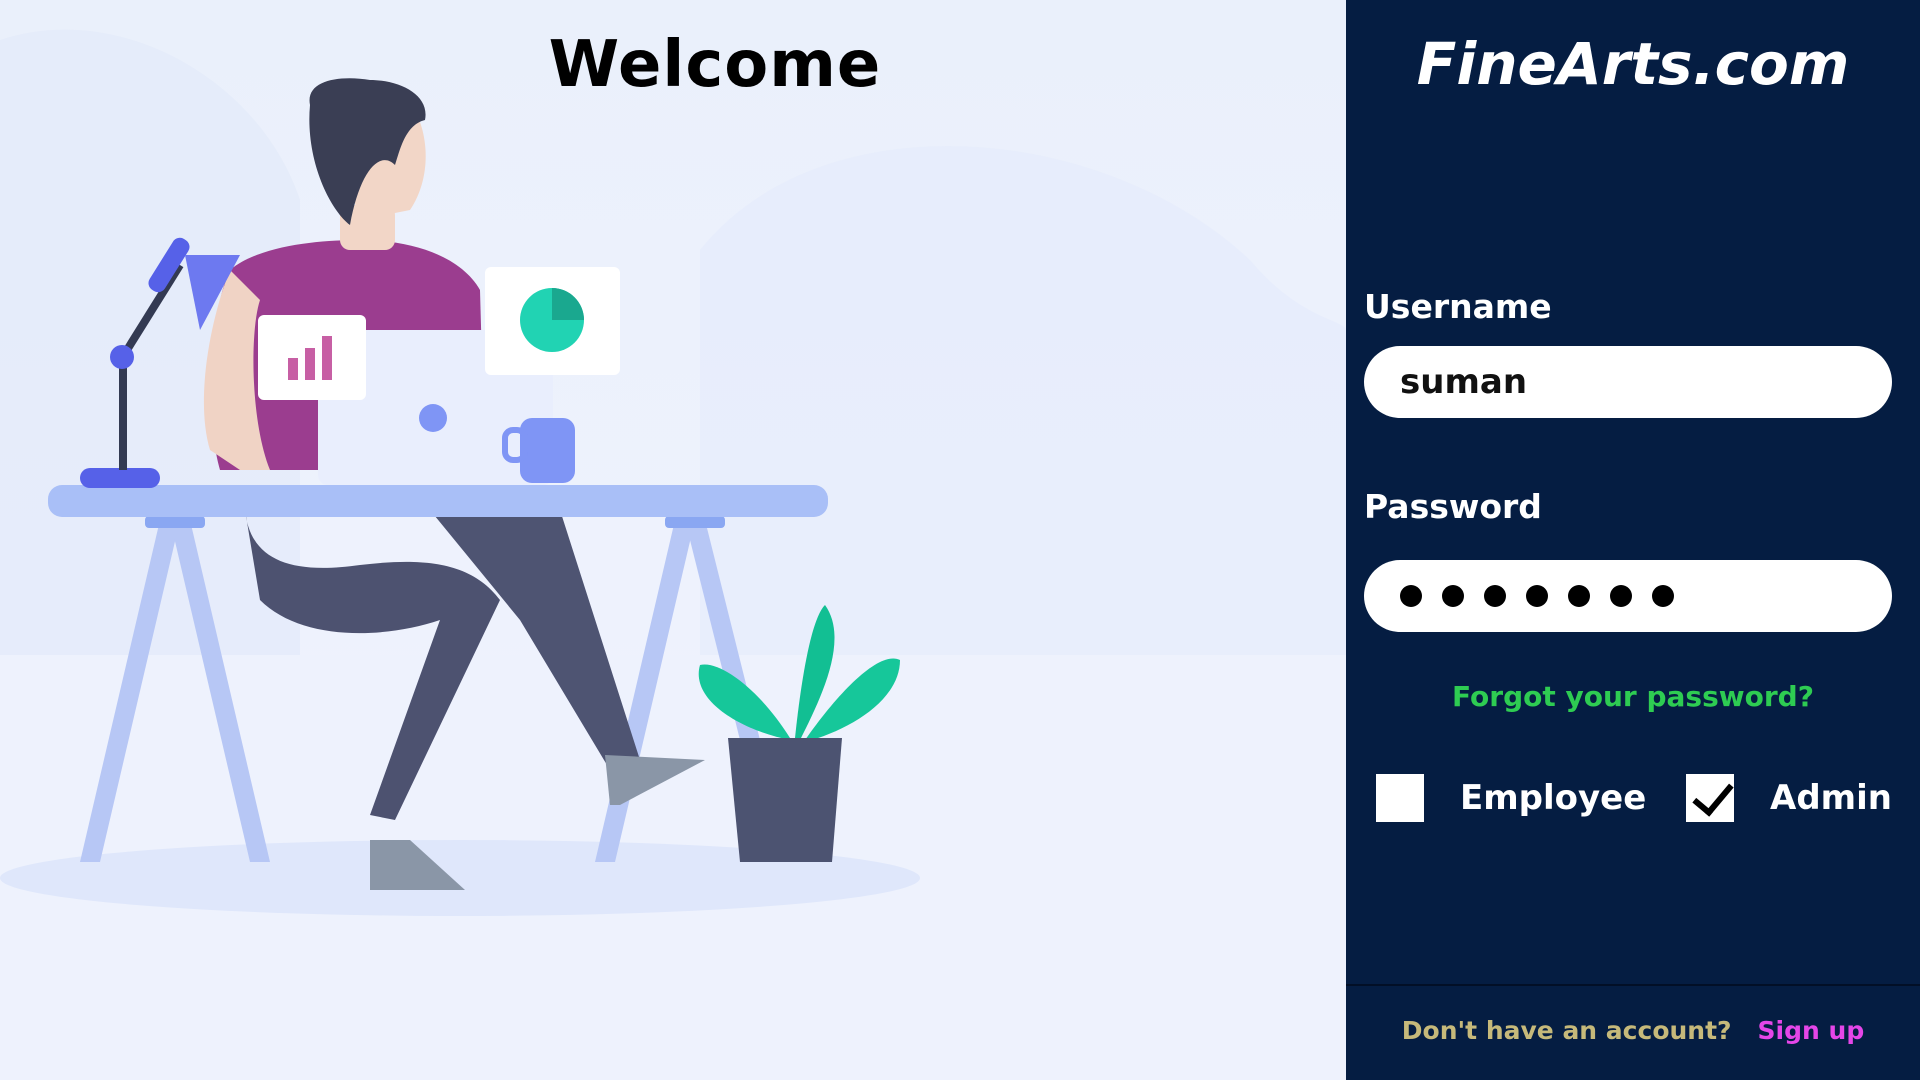  What do you see at coordinates (1628, 382) in the screenshot?
I see `username-input` at bounding box center [1628, 382].